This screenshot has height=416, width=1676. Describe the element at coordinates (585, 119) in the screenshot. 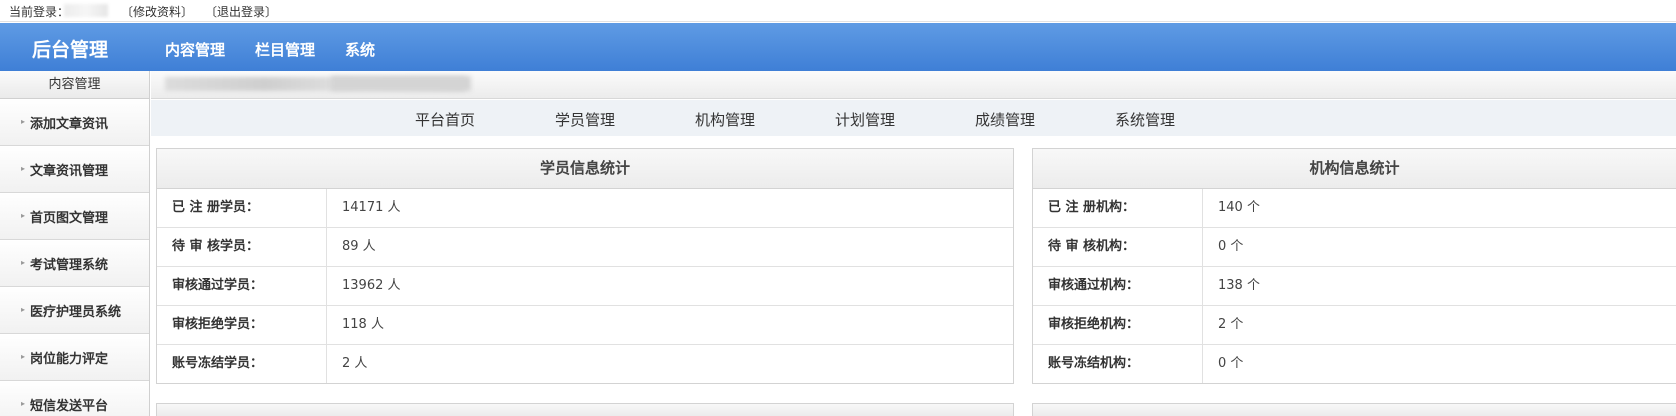

I see `tab-student-management: 学员管理` at that location.